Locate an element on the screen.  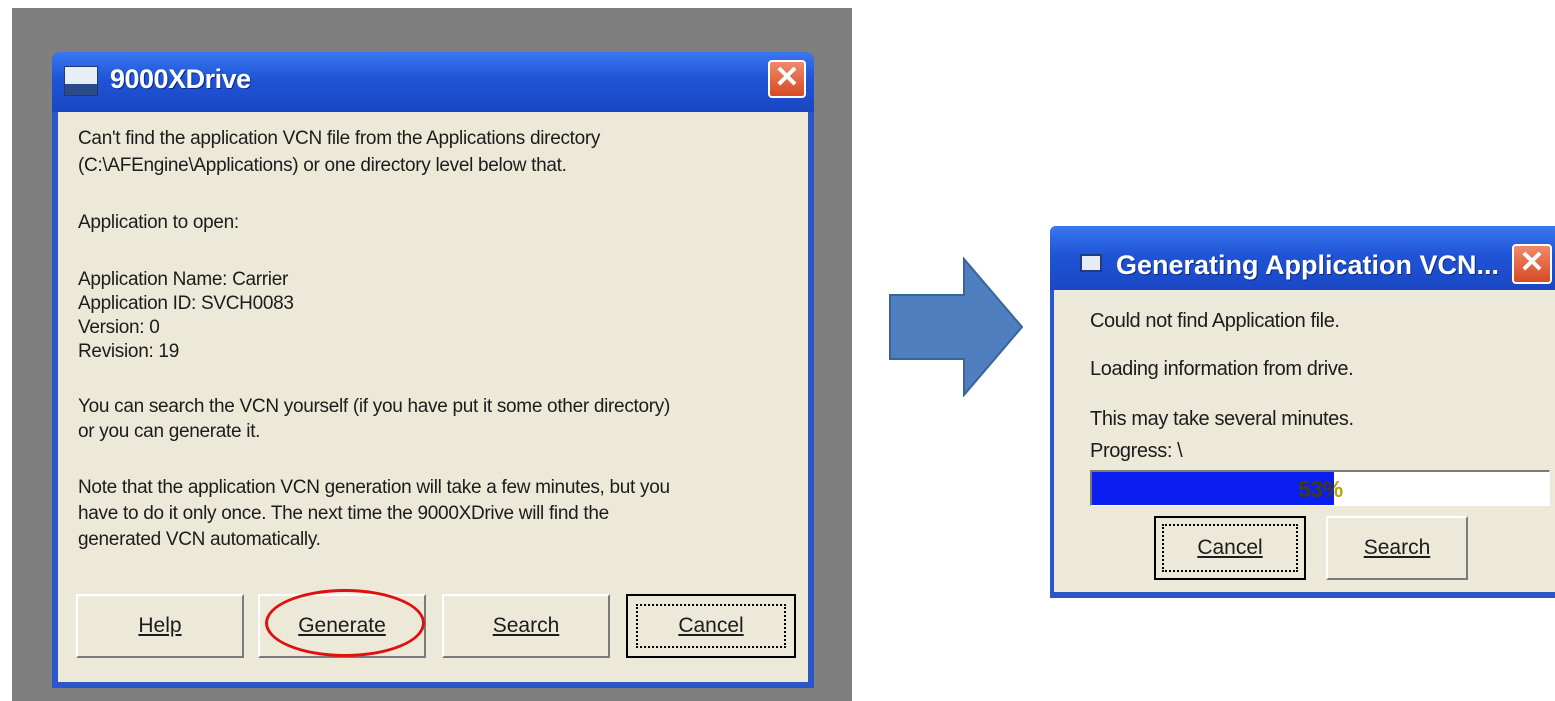
generation-note: generated VCN automatically. is located at coordinates (199, 539).